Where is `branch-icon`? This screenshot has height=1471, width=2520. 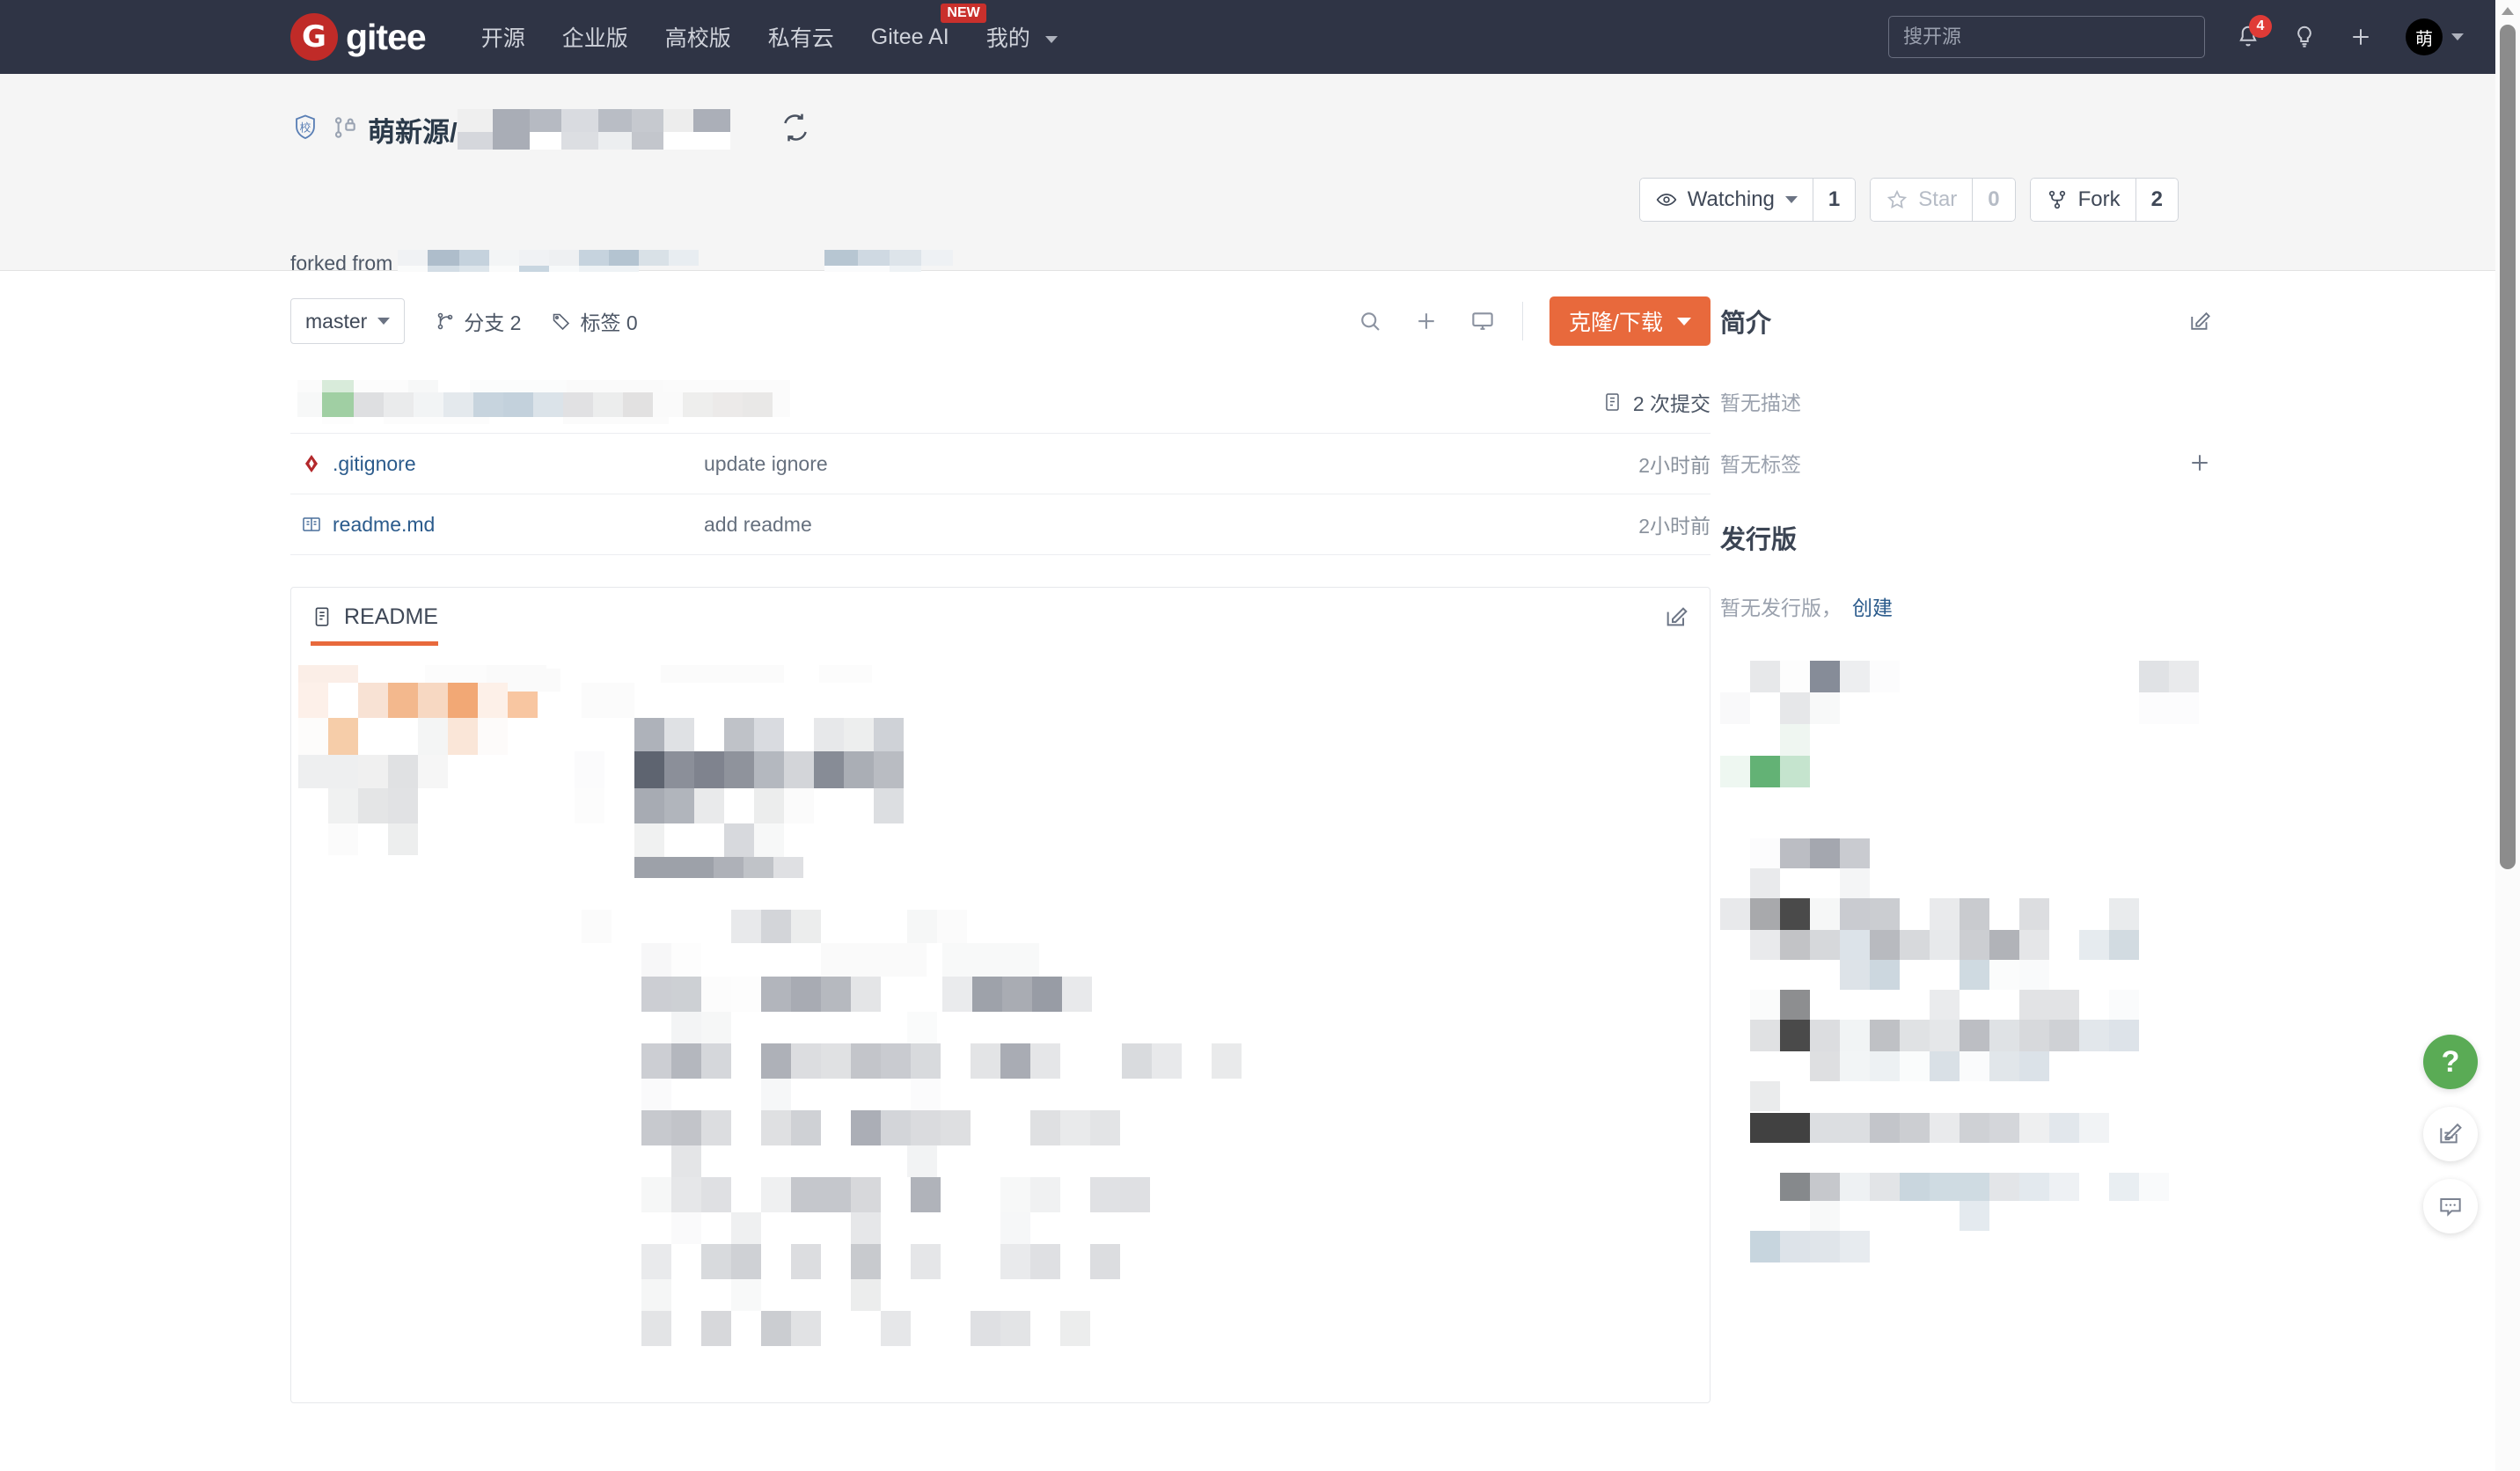 branch-icon is located at coordinates (445, 321).